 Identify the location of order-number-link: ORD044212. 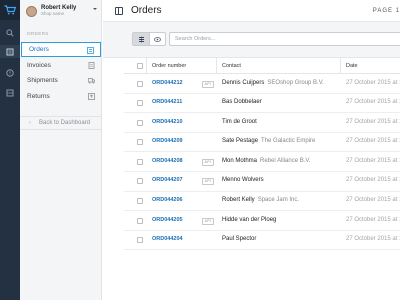
(167, 83).